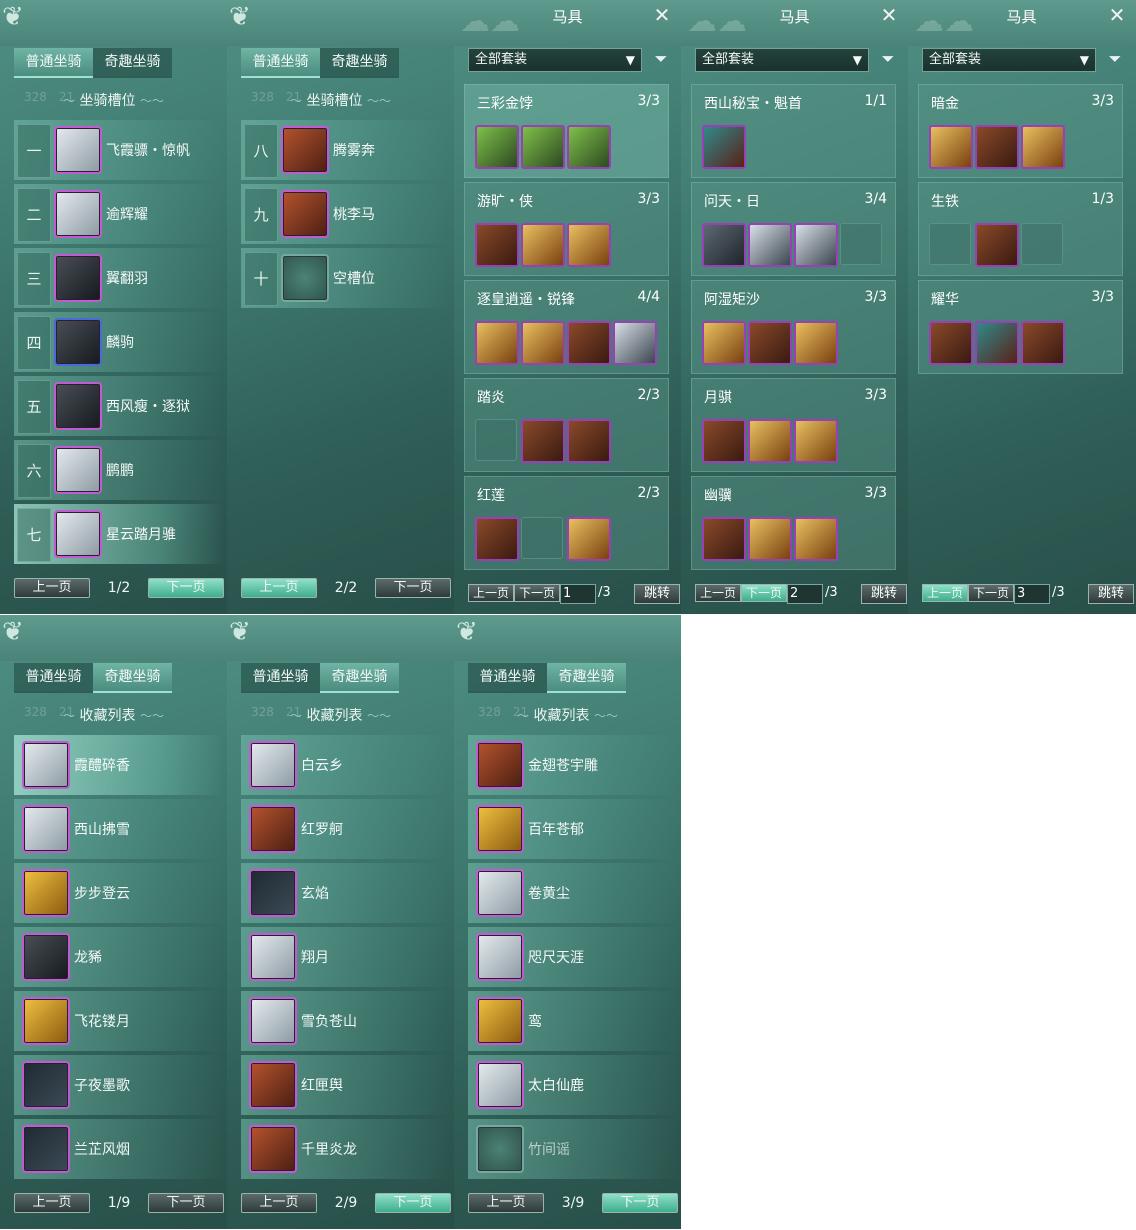 This screenshot has height=1230, width=1136. I want to click on page-input: 2, so click(805, 594).